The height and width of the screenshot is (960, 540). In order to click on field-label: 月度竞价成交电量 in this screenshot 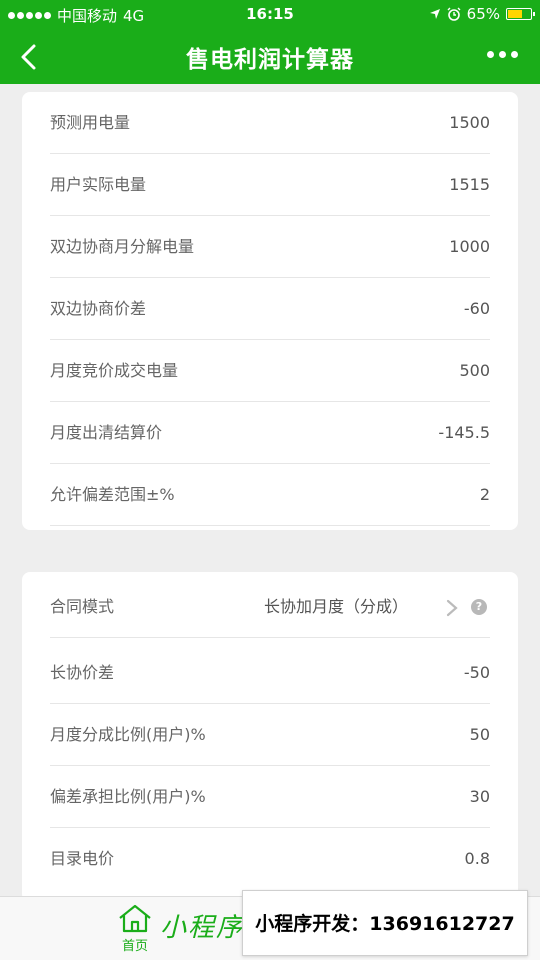, I will do `click(114, 370)`.